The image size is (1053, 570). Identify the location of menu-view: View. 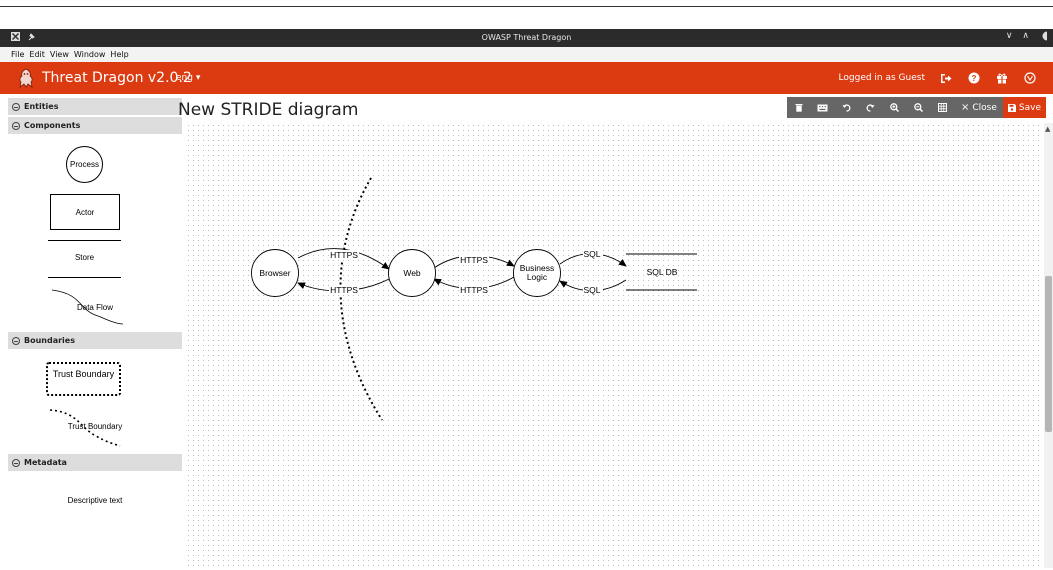
(59, 54).